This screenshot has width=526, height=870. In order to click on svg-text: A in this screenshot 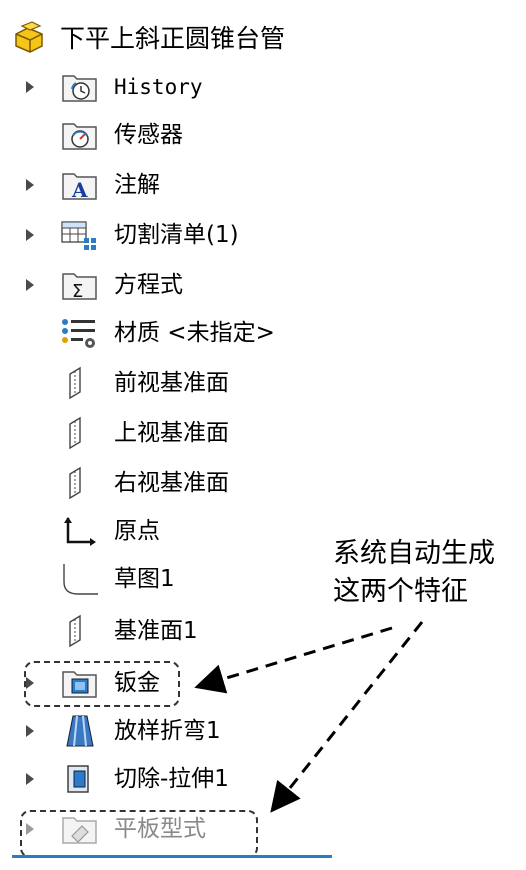, I will do `click(79, 190)`.